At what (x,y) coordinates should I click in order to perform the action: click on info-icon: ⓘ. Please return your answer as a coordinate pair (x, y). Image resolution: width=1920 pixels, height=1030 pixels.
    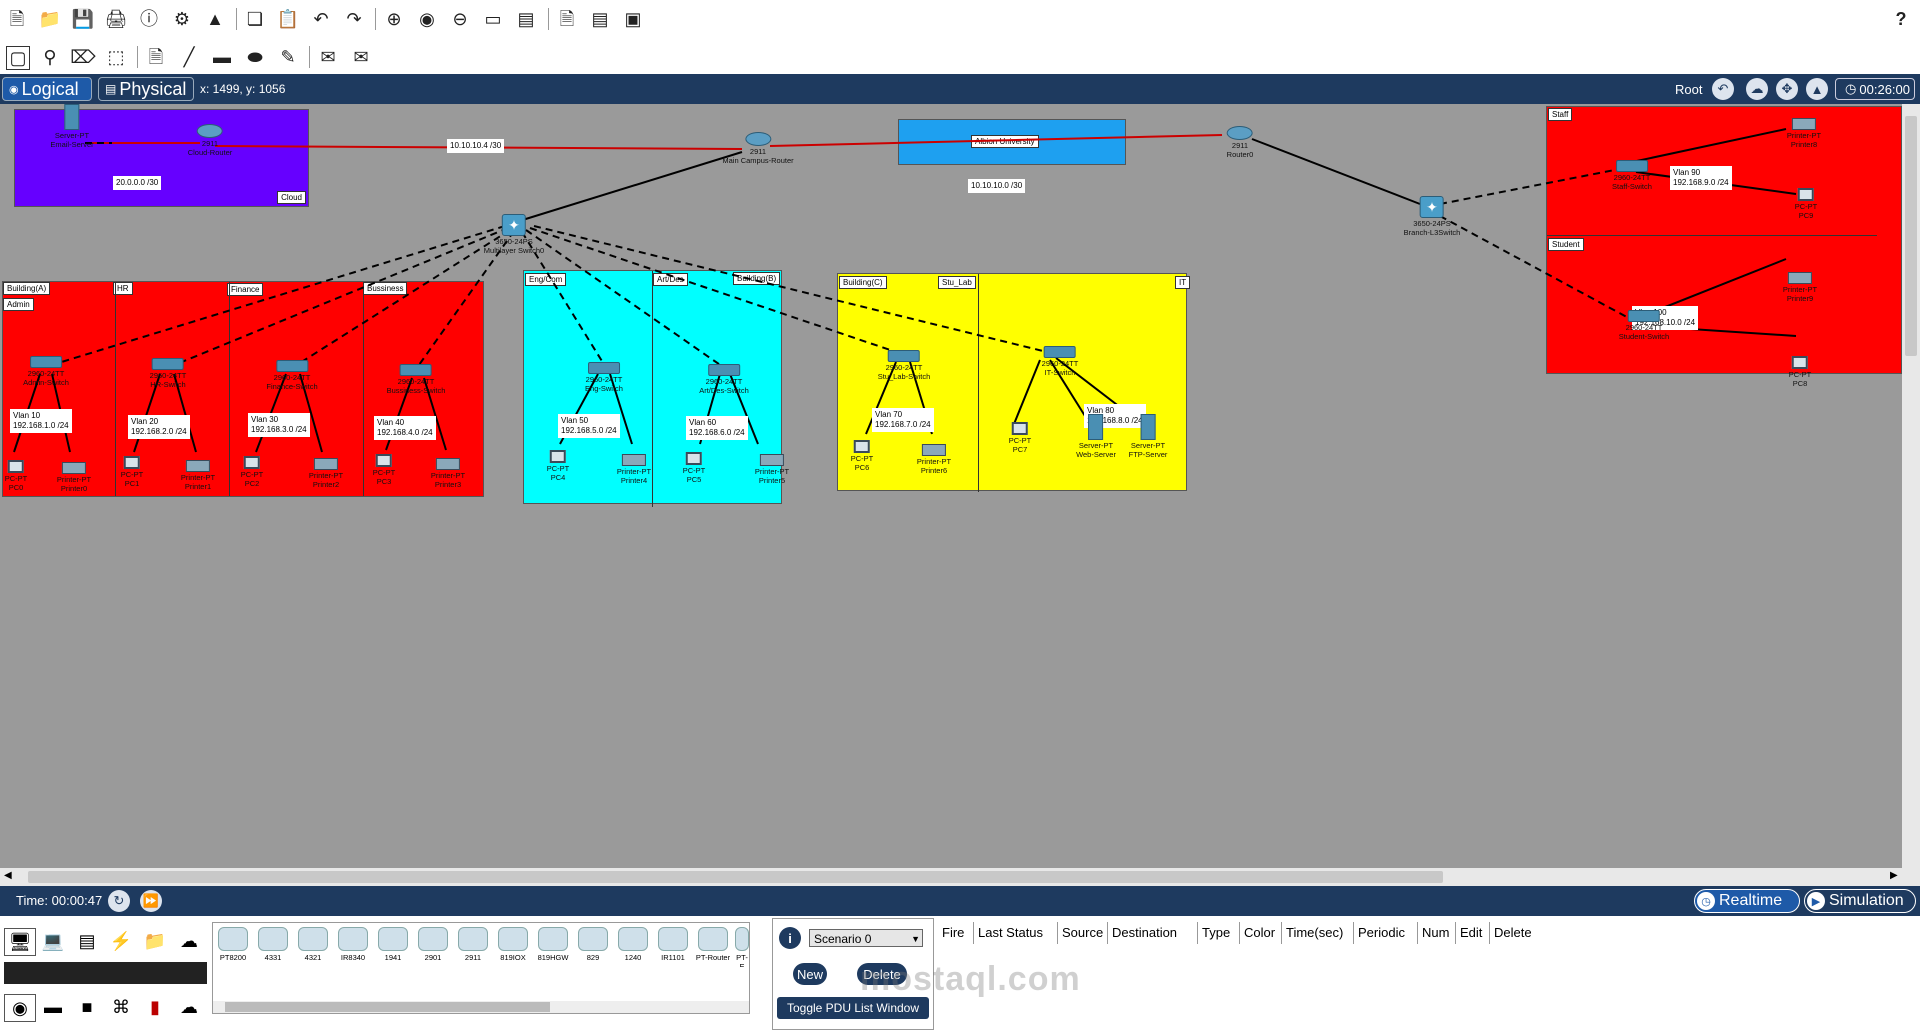
    Looking at the image, I should click on (149, 19).